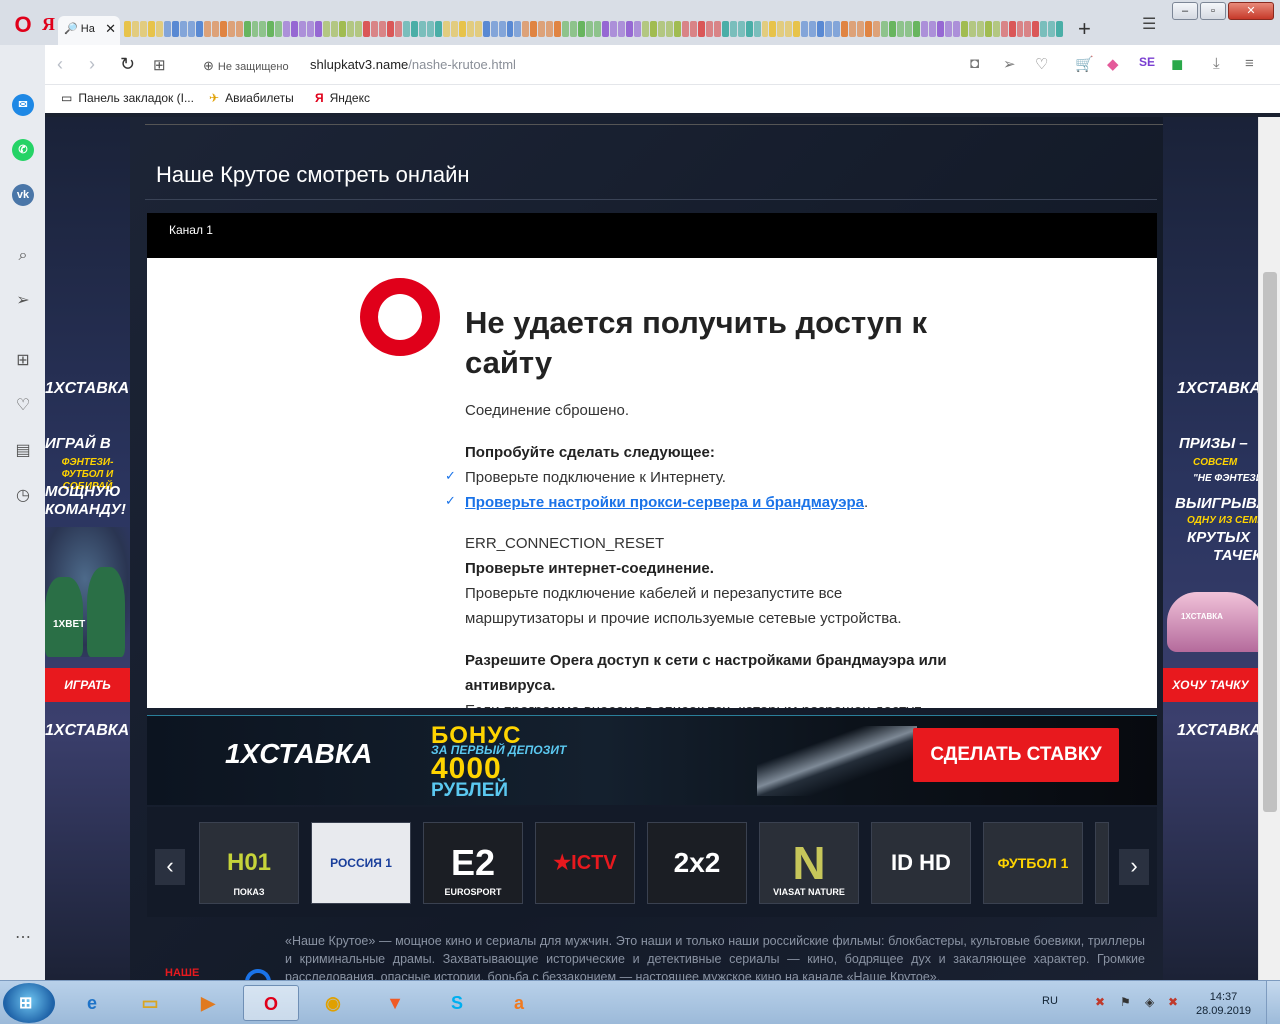 This screenshot has height=1024, width=1280. I want to click on tabs-grid-icon: ⊞, so click(159, 65).